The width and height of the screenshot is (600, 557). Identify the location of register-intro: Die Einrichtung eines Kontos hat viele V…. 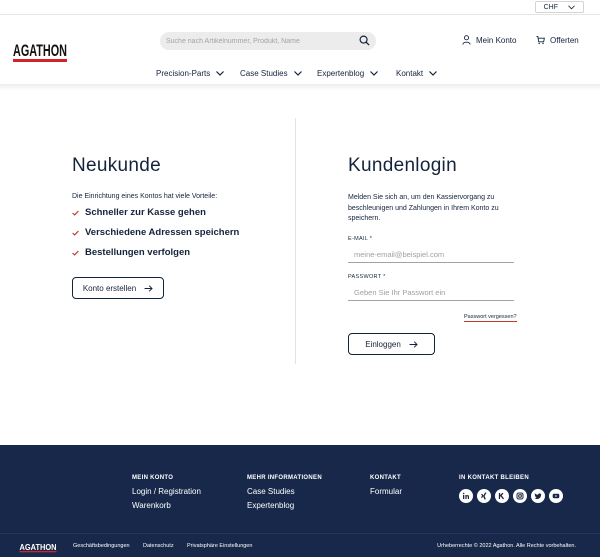
(145, 196).